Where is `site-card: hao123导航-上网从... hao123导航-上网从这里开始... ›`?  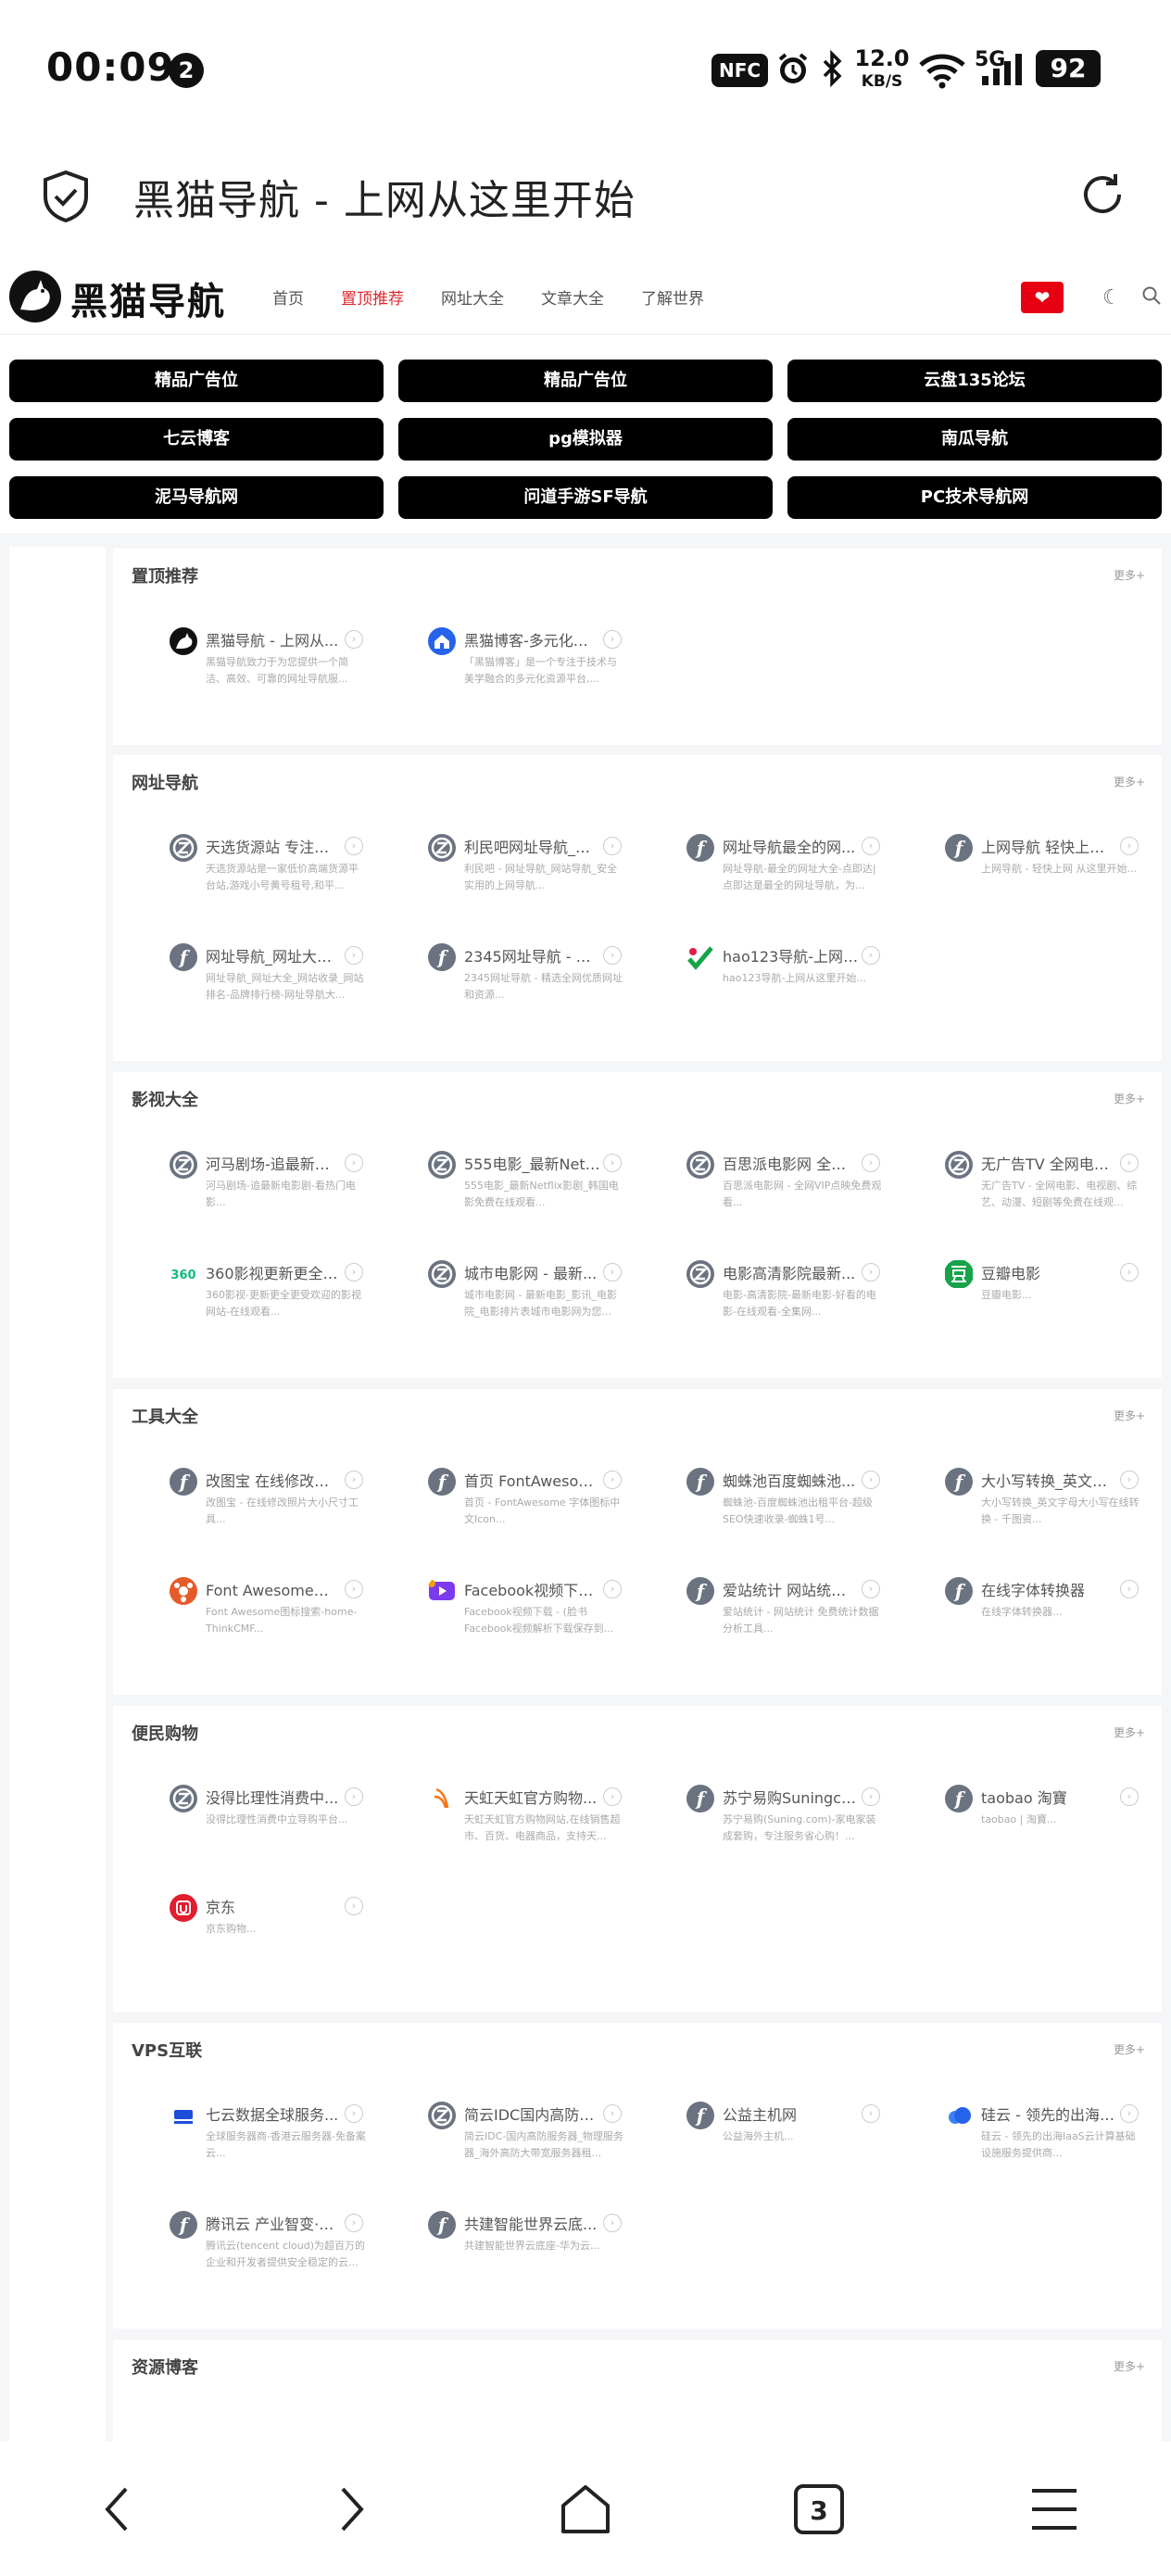 site-card: hao123导航-上网从... hao123导航-上网从这里开始... › is located at coordinates (769, 967).